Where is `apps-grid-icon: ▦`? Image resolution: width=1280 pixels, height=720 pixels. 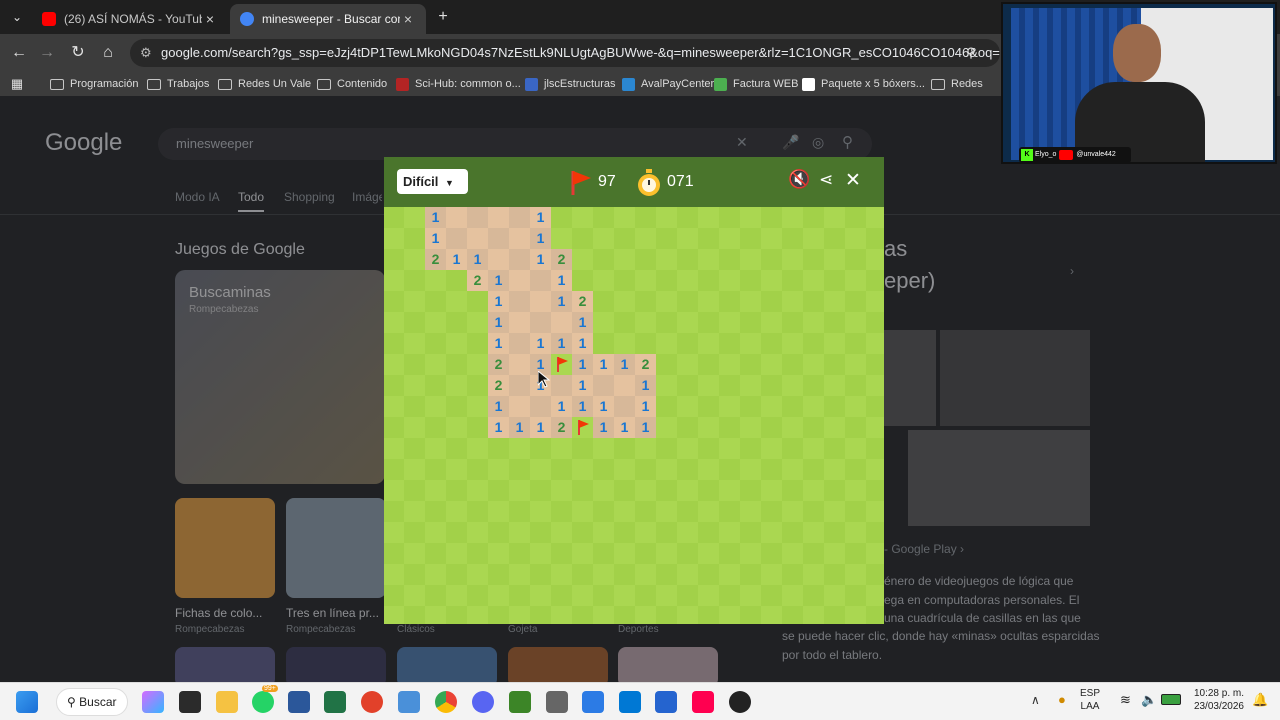 apps-grid-icon: ▦ is located at coordinates (17, 84).